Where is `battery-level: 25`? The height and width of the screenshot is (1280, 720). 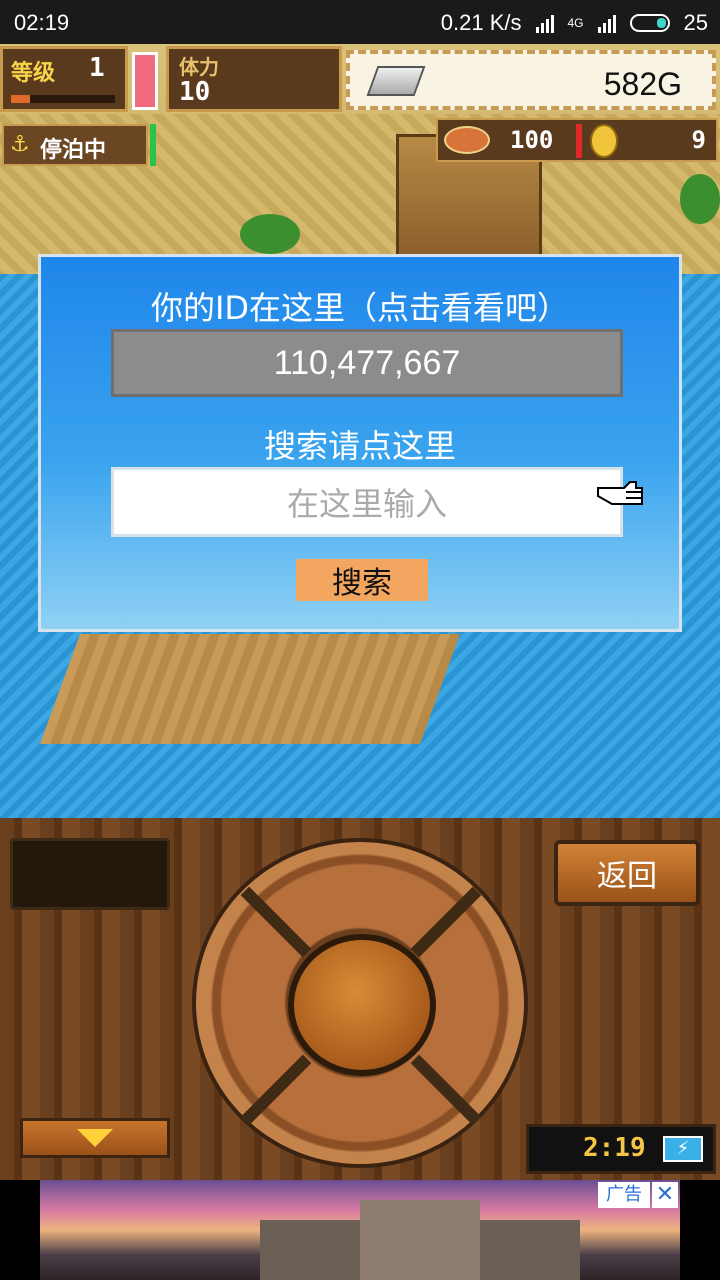 battery-level: 25 is located at coordinates (695, 22).